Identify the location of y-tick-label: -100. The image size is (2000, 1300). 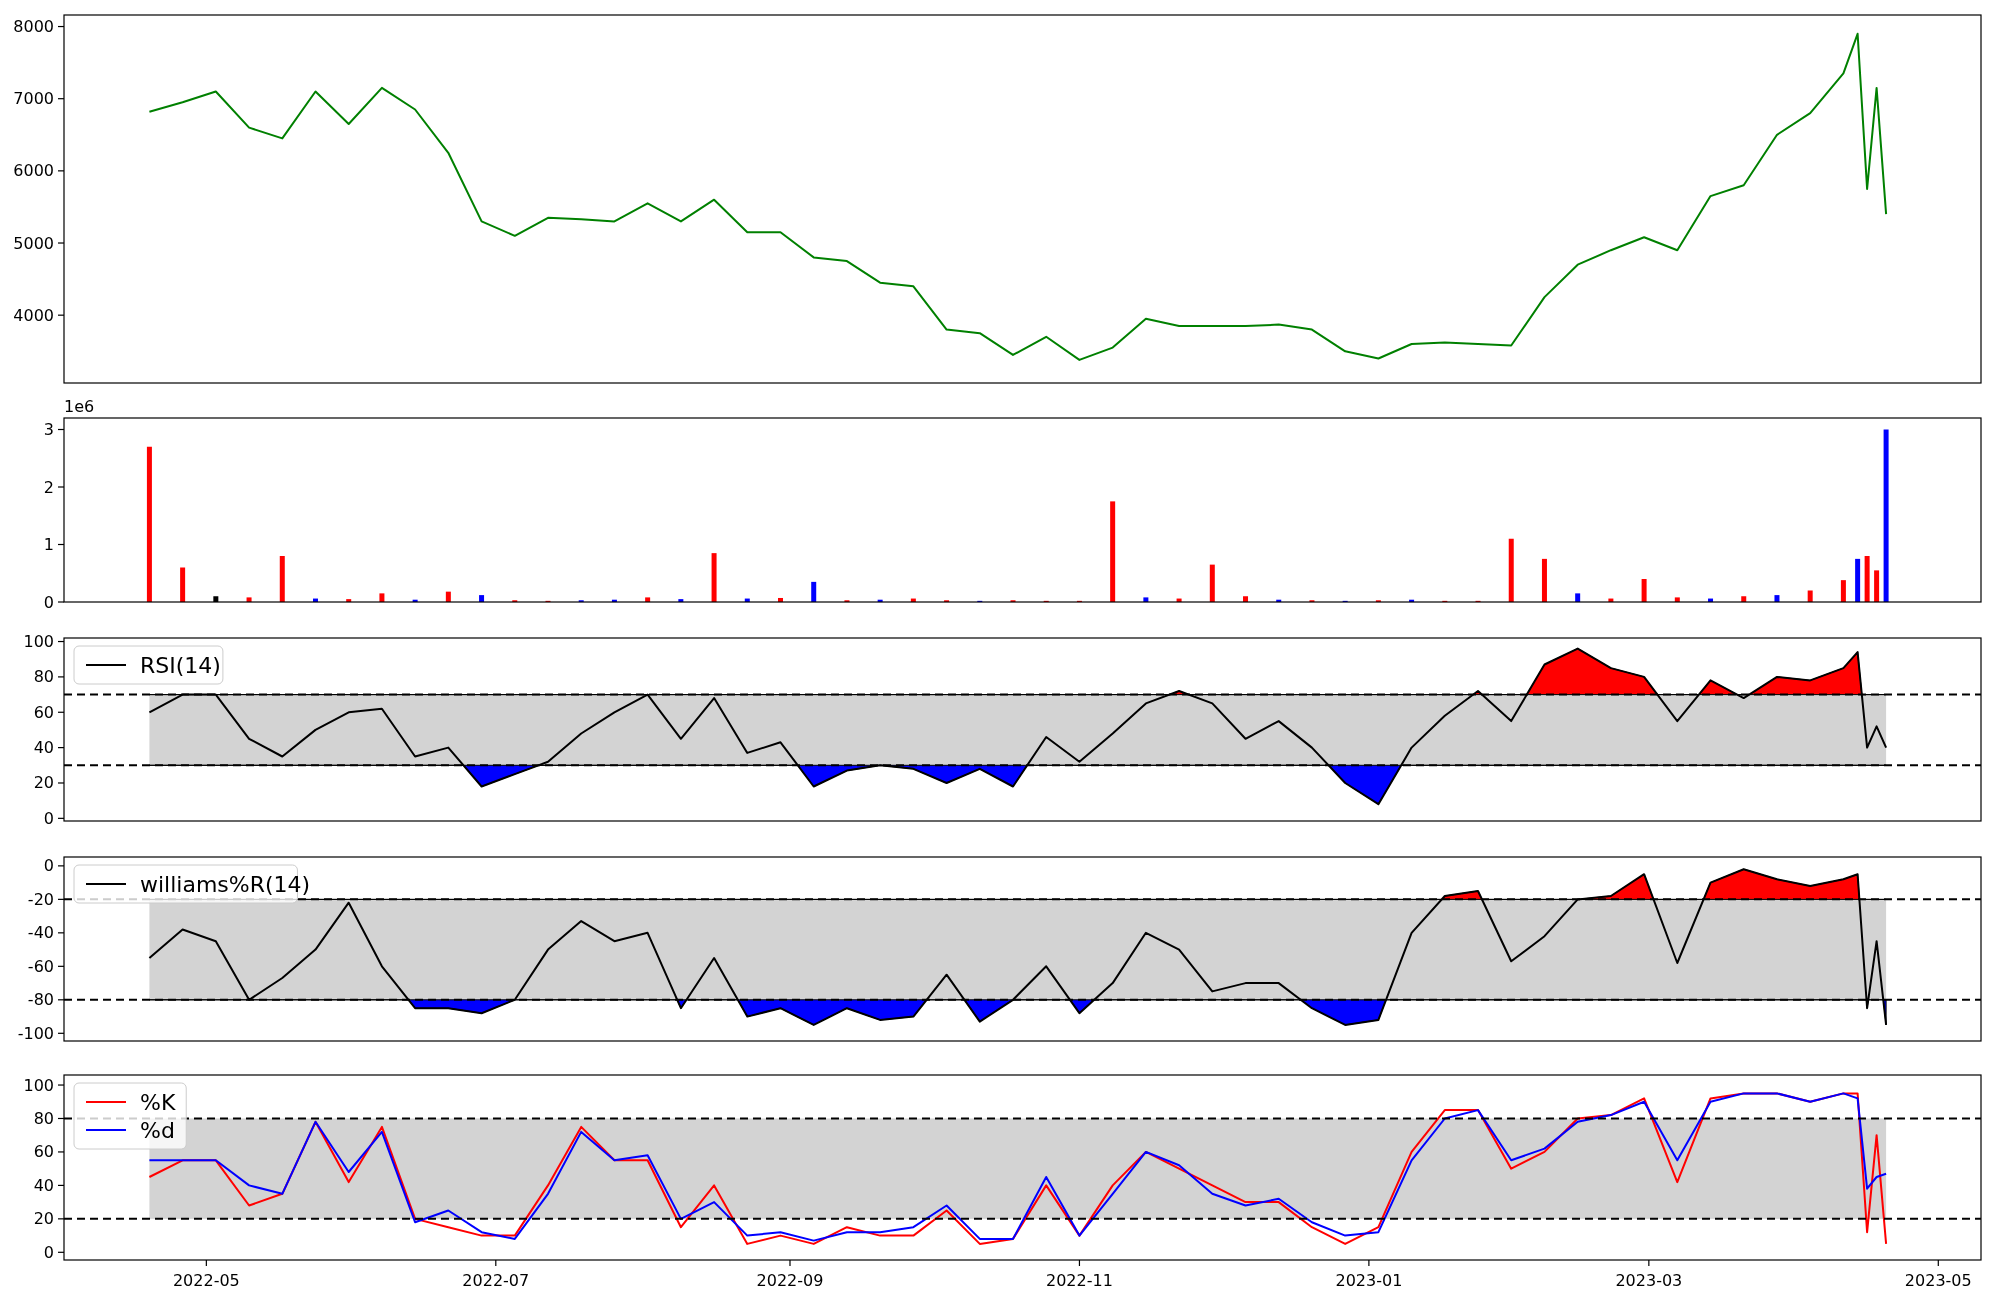
(35, 1033).